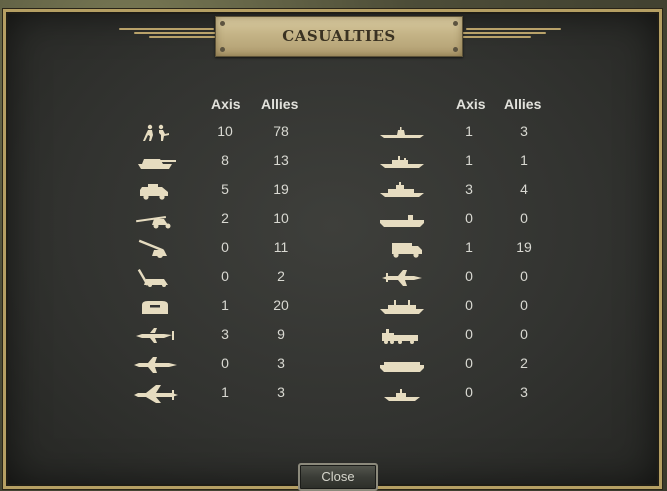  What do you see at coordinates (524, 160) in the screenshot?
I see `allies-losses: 1` at bounding box center [524, 160].